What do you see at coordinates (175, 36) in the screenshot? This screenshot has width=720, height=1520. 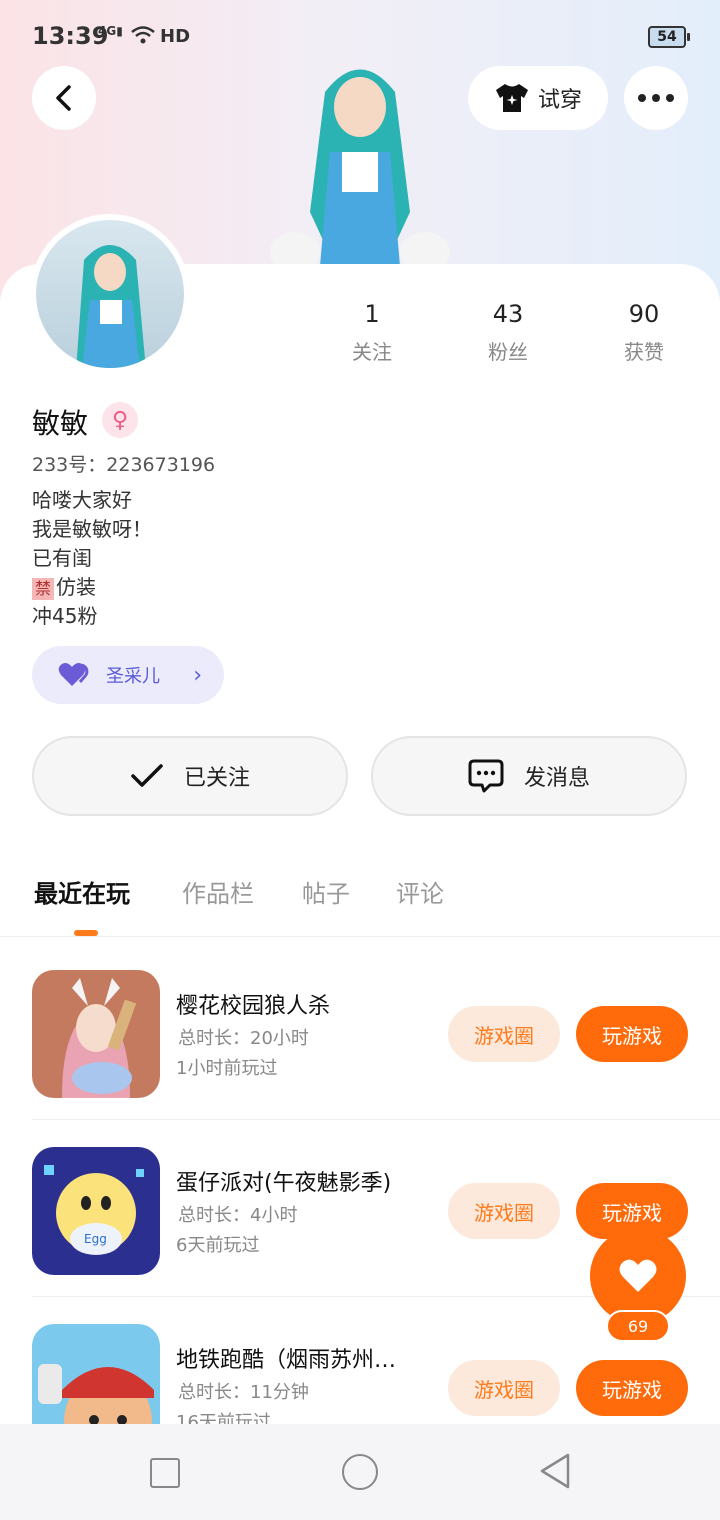 I see `hd-icon: HD` at bounding box center [175, 36].